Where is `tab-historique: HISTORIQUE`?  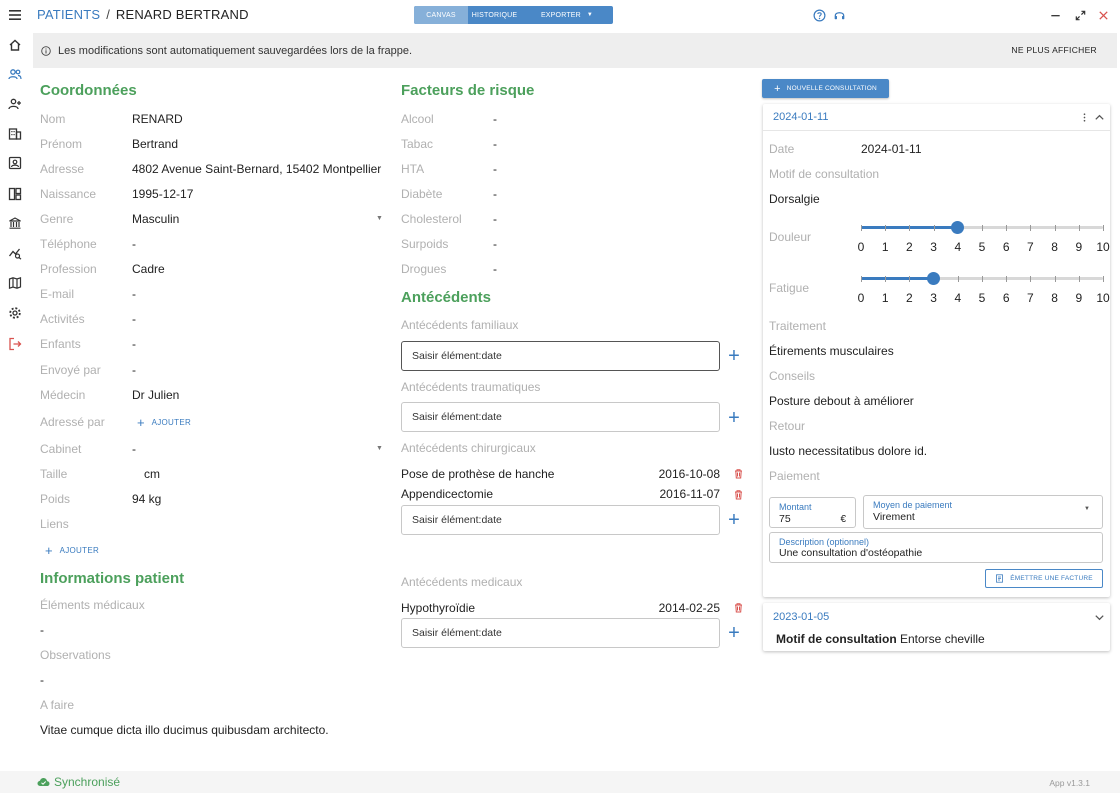
tab-historique: HISTORIQUE is located at coordinates (494, 15).